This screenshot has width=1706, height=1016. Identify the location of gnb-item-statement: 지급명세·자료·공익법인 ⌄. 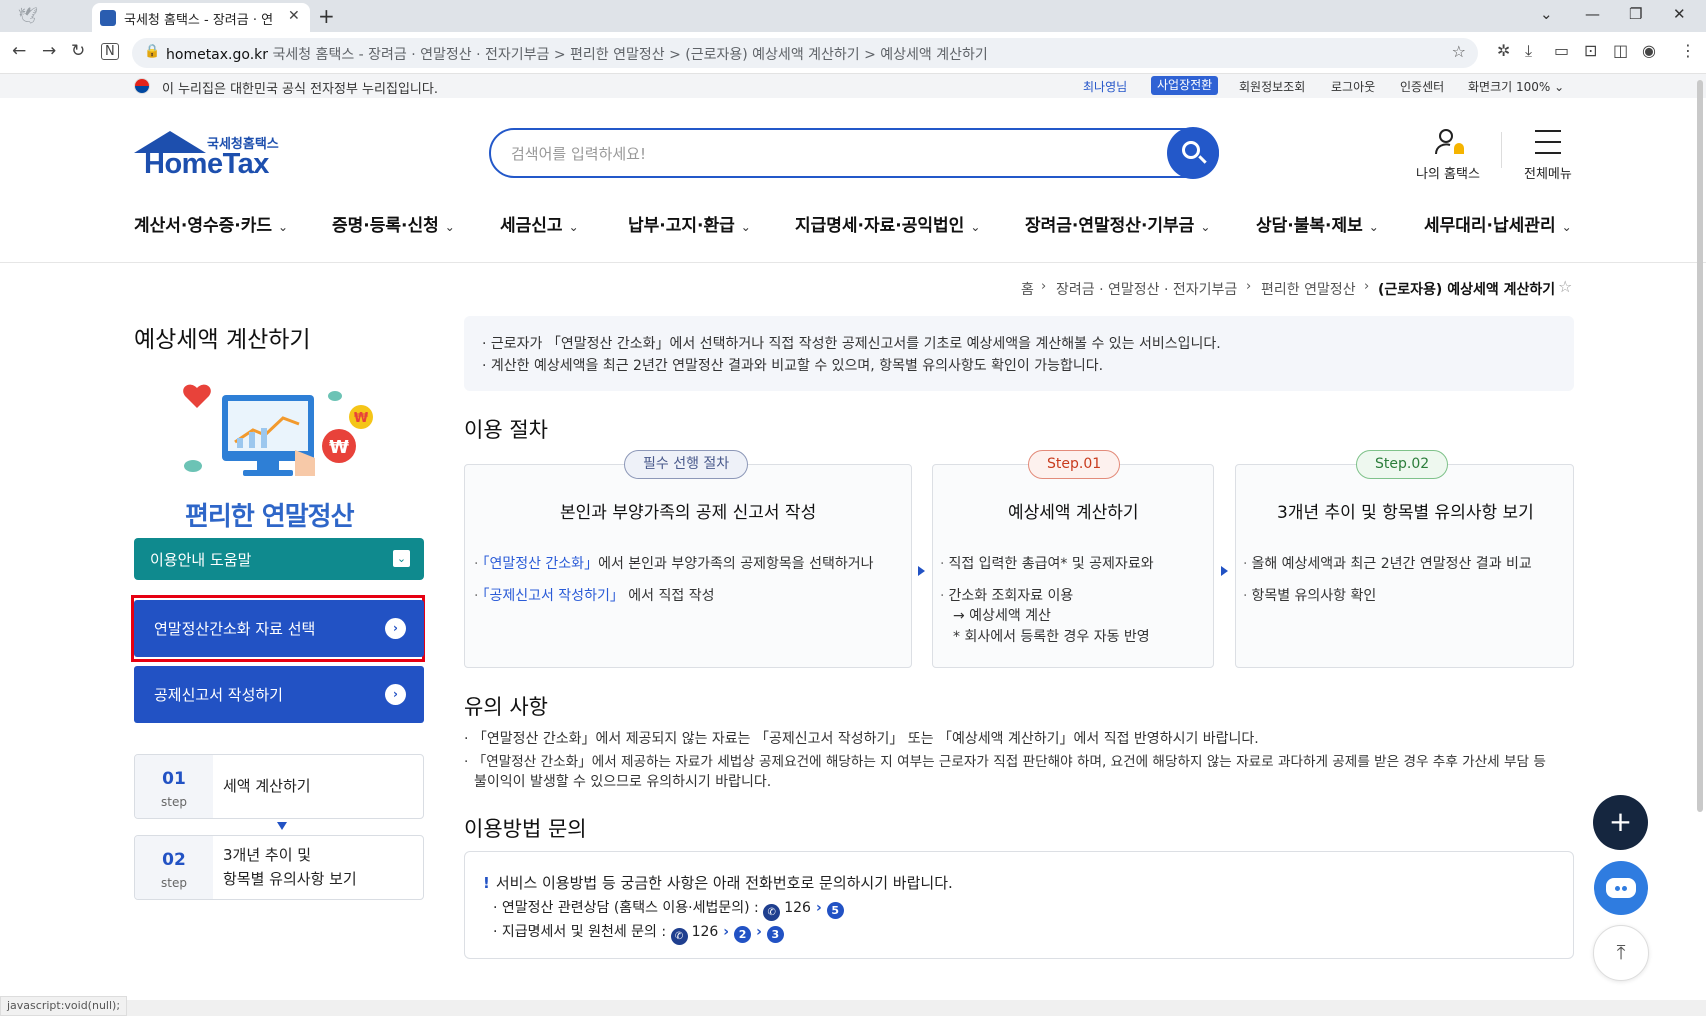
(887, 223).